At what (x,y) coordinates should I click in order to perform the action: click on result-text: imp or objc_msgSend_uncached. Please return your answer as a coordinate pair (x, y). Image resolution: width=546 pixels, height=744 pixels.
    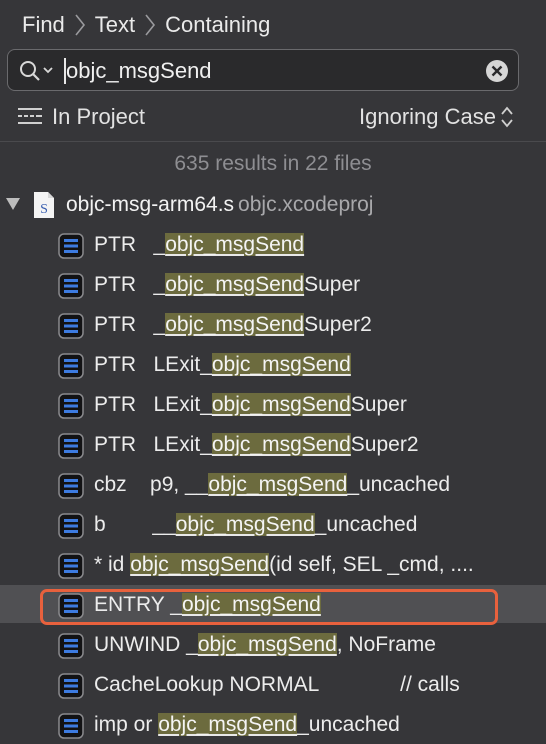
    Looking at the image, I should click on (247, 725).